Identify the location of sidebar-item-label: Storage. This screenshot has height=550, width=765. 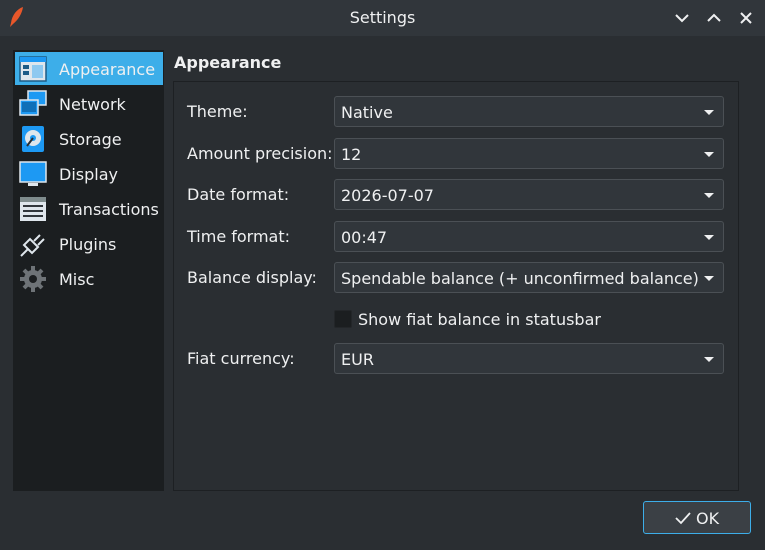
(90, 139).